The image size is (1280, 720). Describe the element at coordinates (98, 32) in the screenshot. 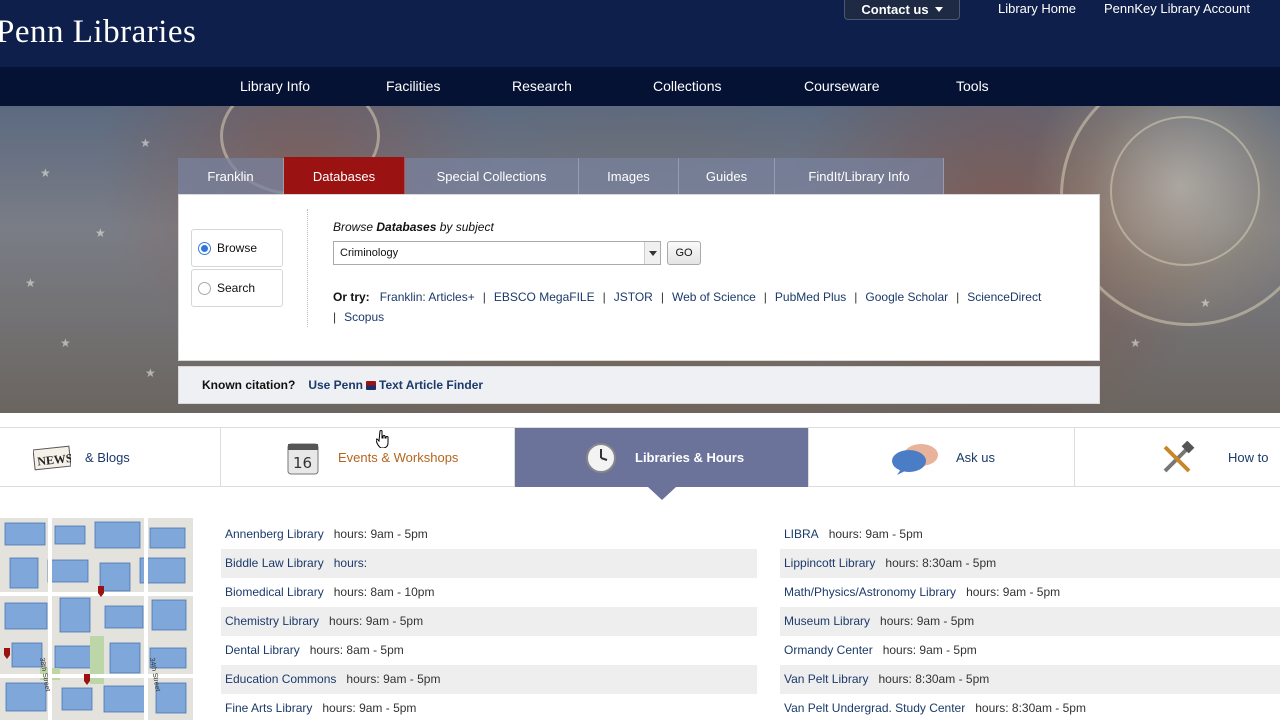

I see `site-logo: Penn Libraries` at that location.